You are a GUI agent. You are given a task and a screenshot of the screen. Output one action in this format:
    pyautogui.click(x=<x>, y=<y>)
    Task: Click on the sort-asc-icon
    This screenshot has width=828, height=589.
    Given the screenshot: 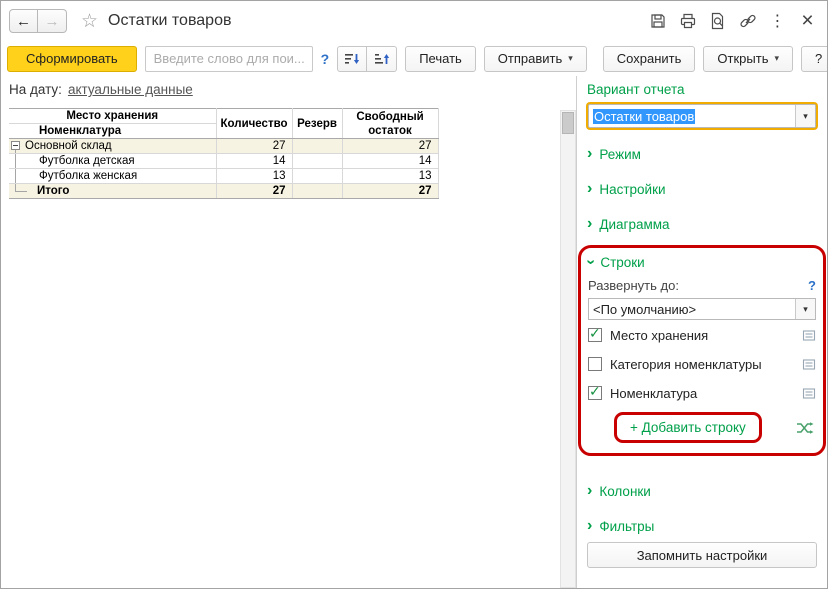 What is the action you would take?
    pyautogui.click(x=381, y=58)
    